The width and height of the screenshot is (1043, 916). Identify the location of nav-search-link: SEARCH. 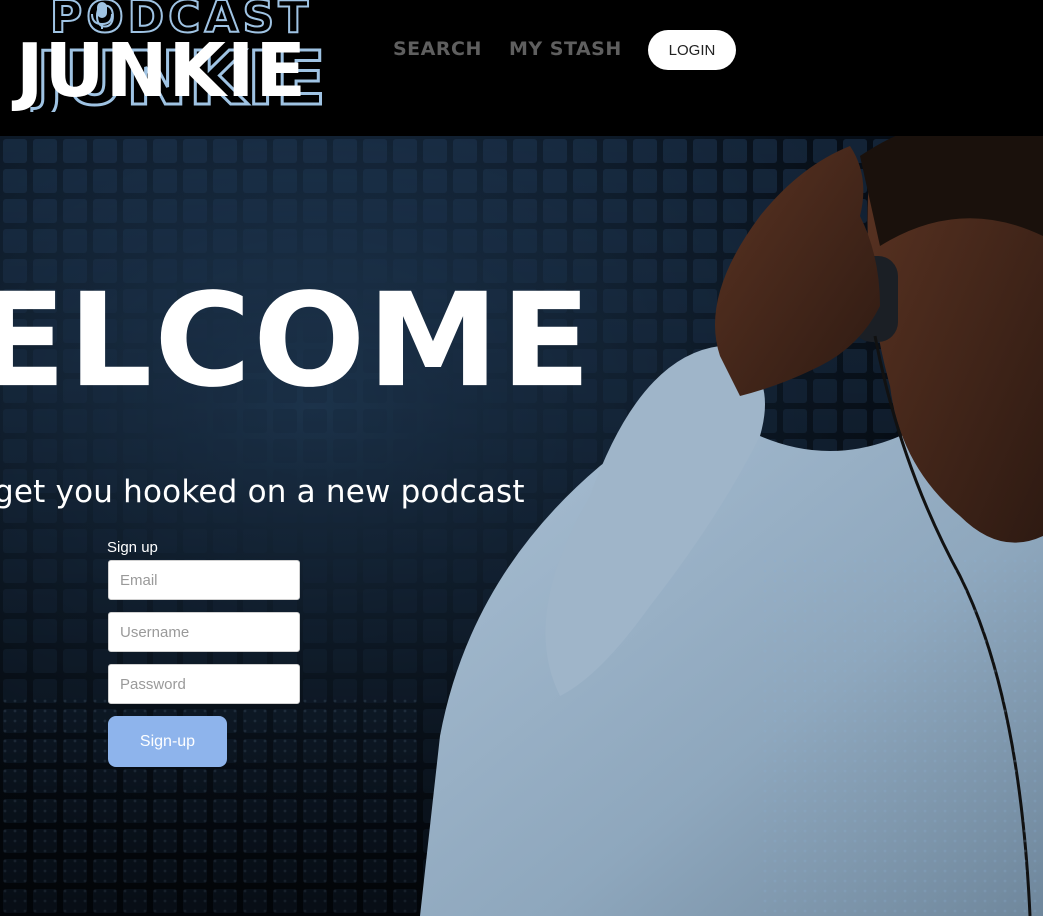
(437, 49).